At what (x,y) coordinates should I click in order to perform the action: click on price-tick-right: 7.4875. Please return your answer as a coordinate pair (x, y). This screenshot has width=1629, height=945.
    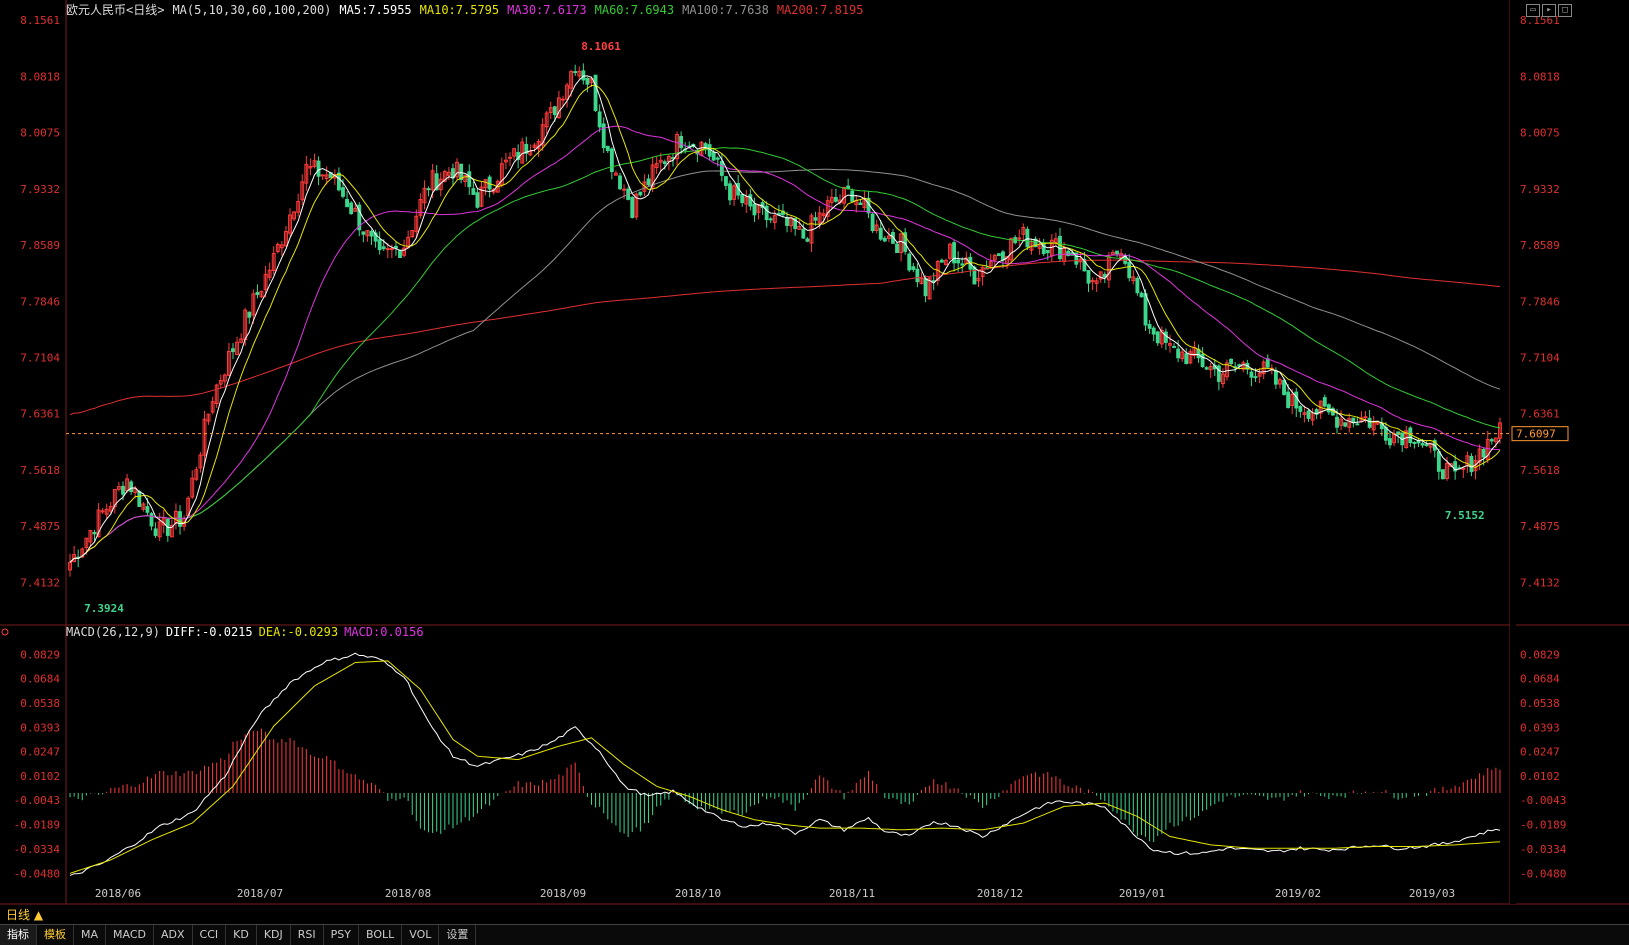
    Looking at the image, I should click on (1540, 526).